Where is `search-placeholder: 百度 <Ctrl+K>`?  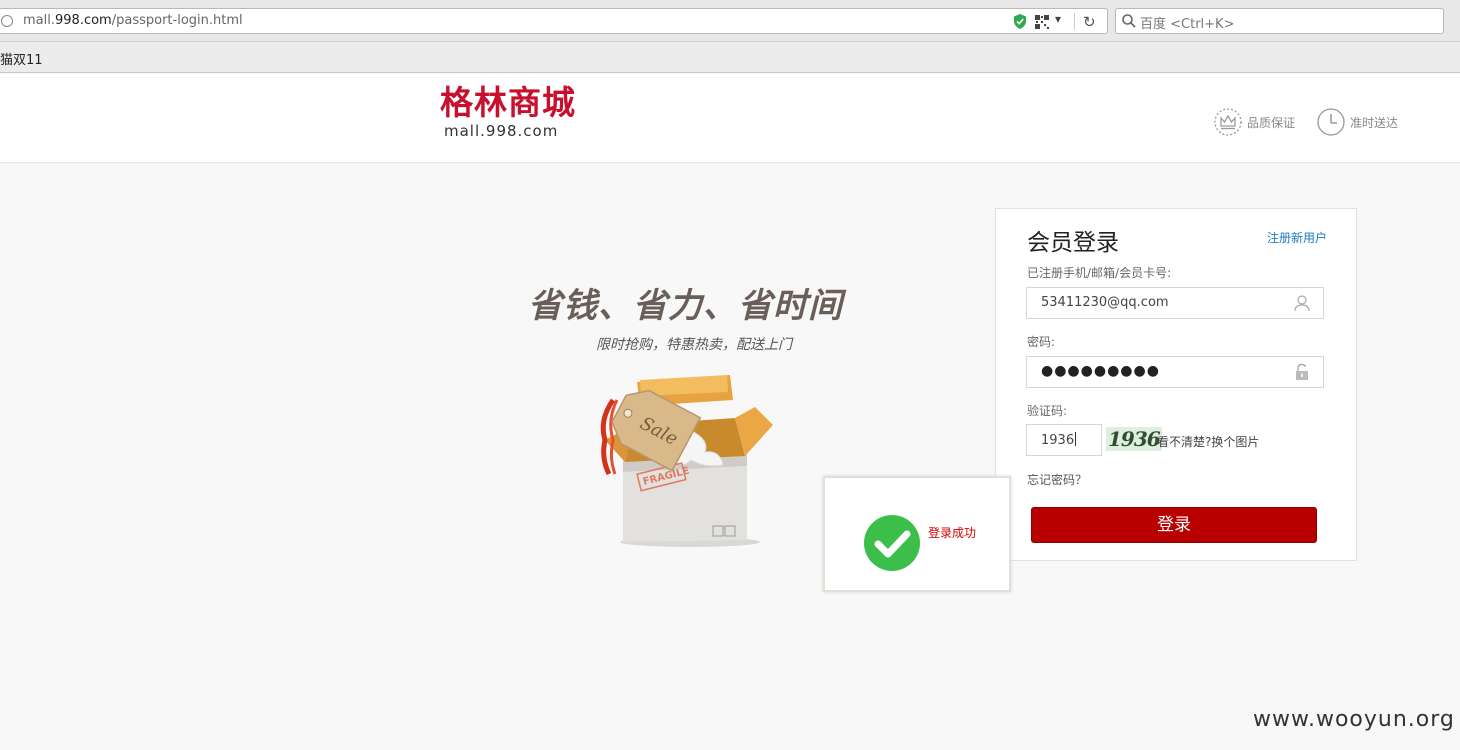 search-placeholder: 百度 <Ctrl+K> is located at coordinates (1187, 24).